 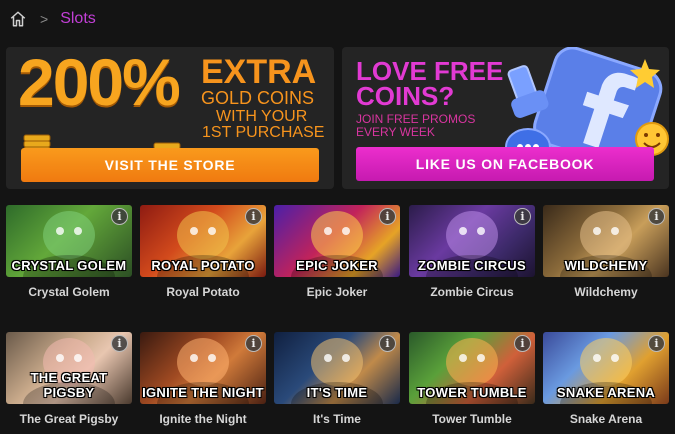 I want to click on game-thumbnail-title: EPIC JOKER, so click(x=337, y=265).